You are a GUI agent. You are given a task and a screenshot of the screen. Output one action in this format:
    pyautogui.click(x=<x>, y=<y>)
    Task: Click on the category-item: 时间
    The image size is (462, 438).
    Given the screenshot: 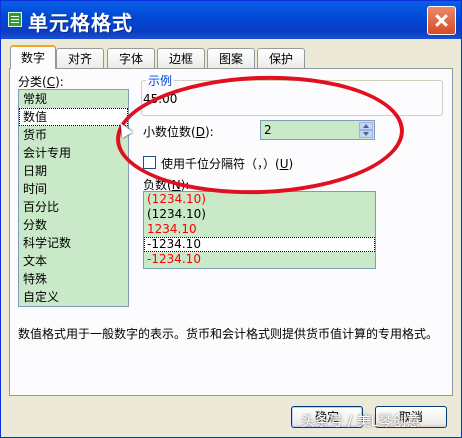 What is the action you would take?
    pyautogui.click(x=73, y=189)
    